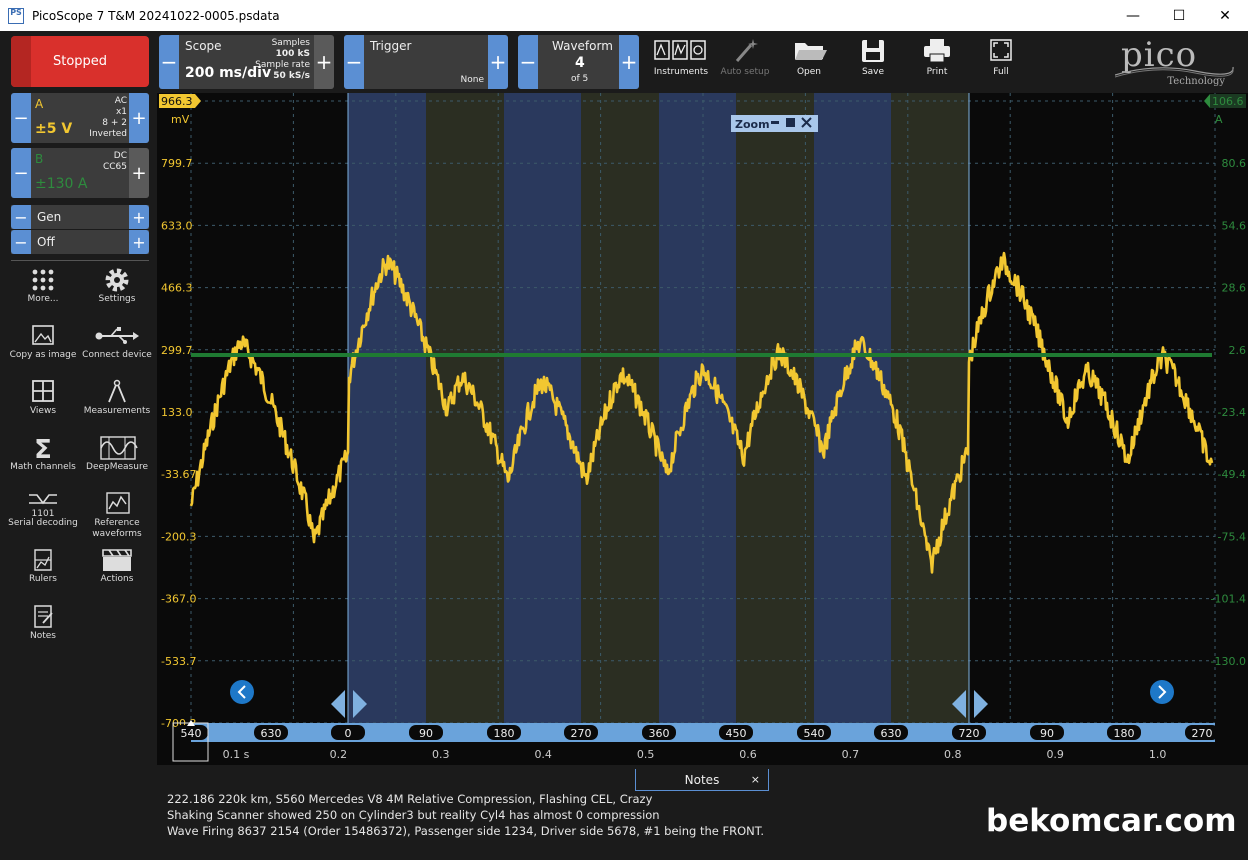 The height and width of the screenshot is (860, 1248). What do you see at coordinates (119, 448) in the screenshot?
I see `waveform-measure-icon` at bounding box center [119, 448].